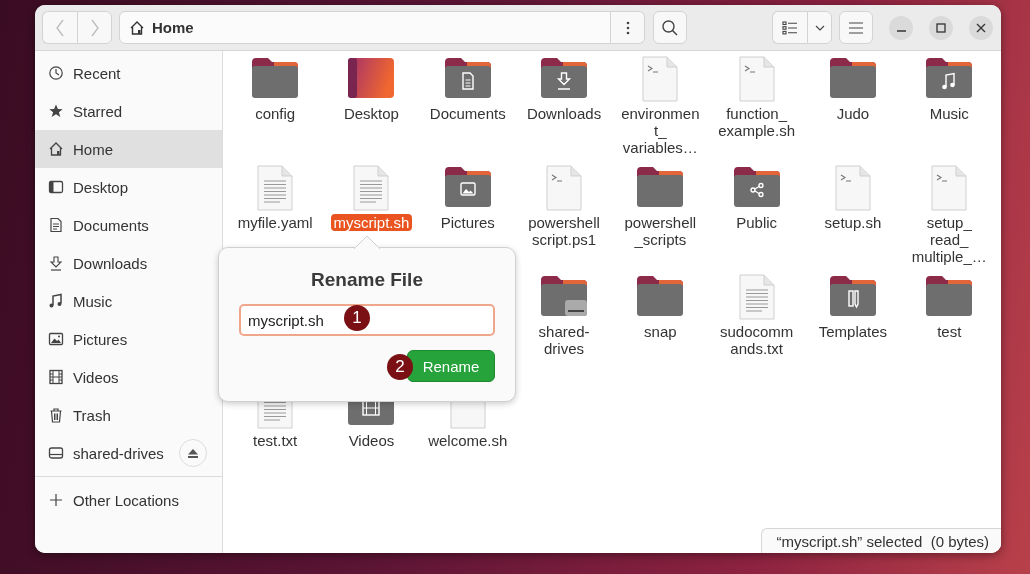 This screenshot has height=574, width=1030. I want to click on list-icon, so click(790, 27).